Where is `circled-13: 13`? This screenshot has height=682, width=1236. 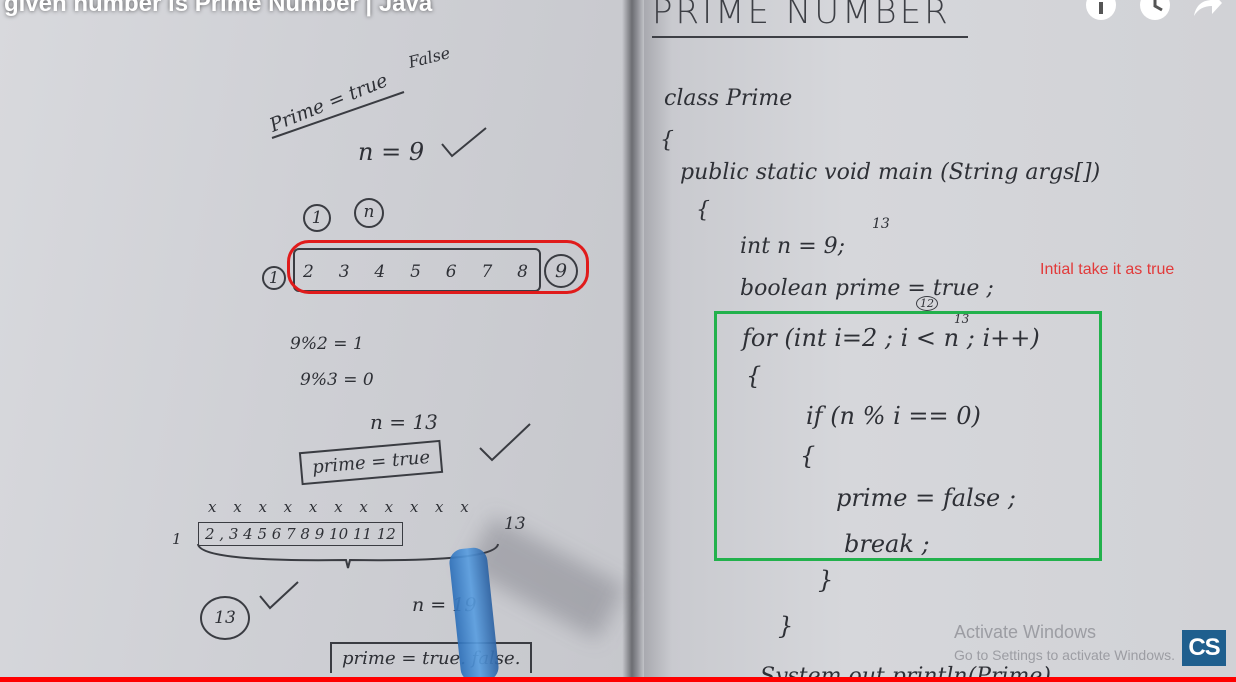 circled-13: 13 is located at coordinates (225, 618).